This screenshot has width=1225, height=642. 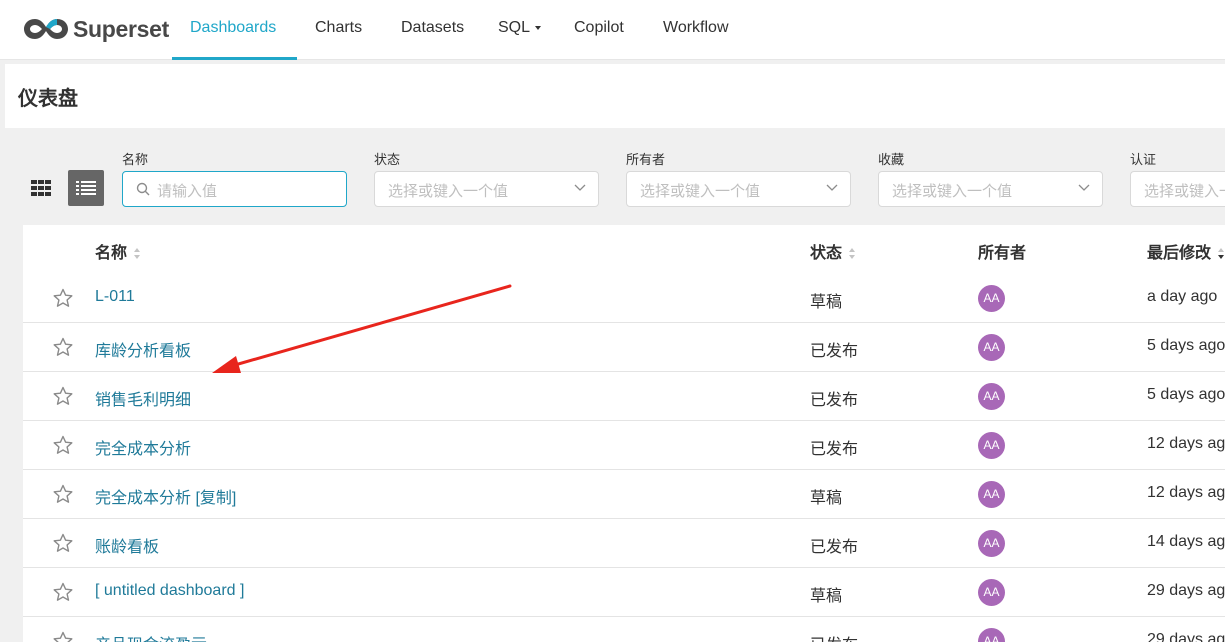 I want to click on favorite-select: 选择或键入一个值, so click(x=990, y=189).